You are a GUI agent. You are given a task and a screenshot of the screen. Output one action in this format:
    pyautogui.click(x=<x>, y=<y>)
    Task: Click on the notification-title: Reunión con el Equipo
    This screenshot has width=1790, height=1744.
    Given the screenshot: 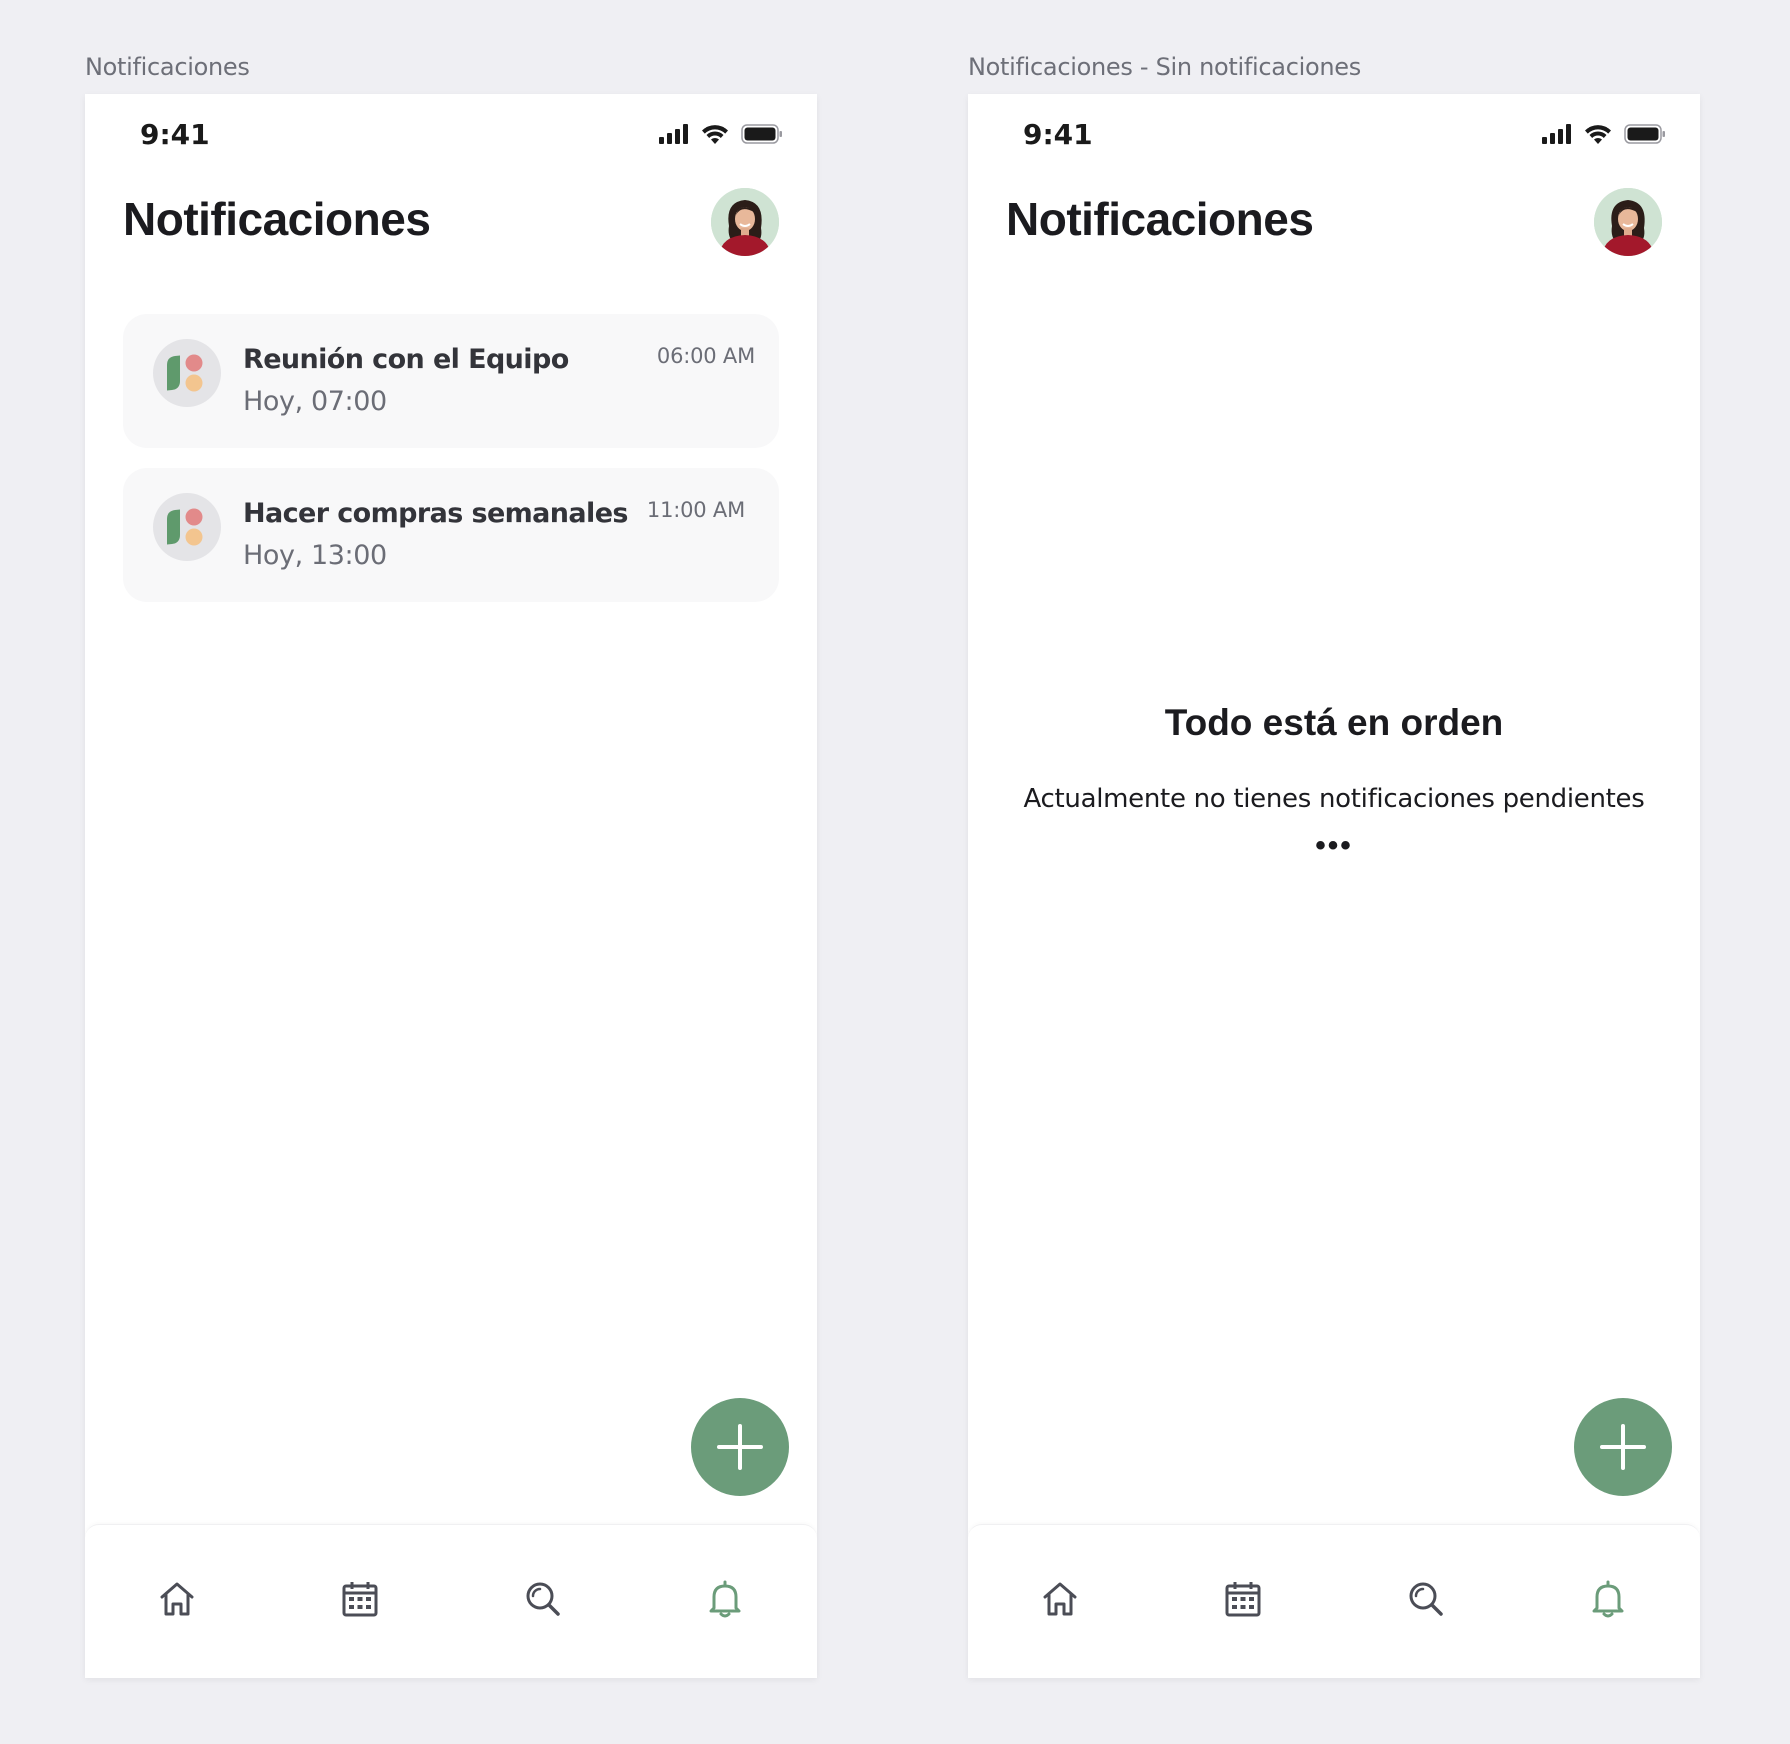 What is the action you would take?
    pyautogui.click(x=406, y=359)
    